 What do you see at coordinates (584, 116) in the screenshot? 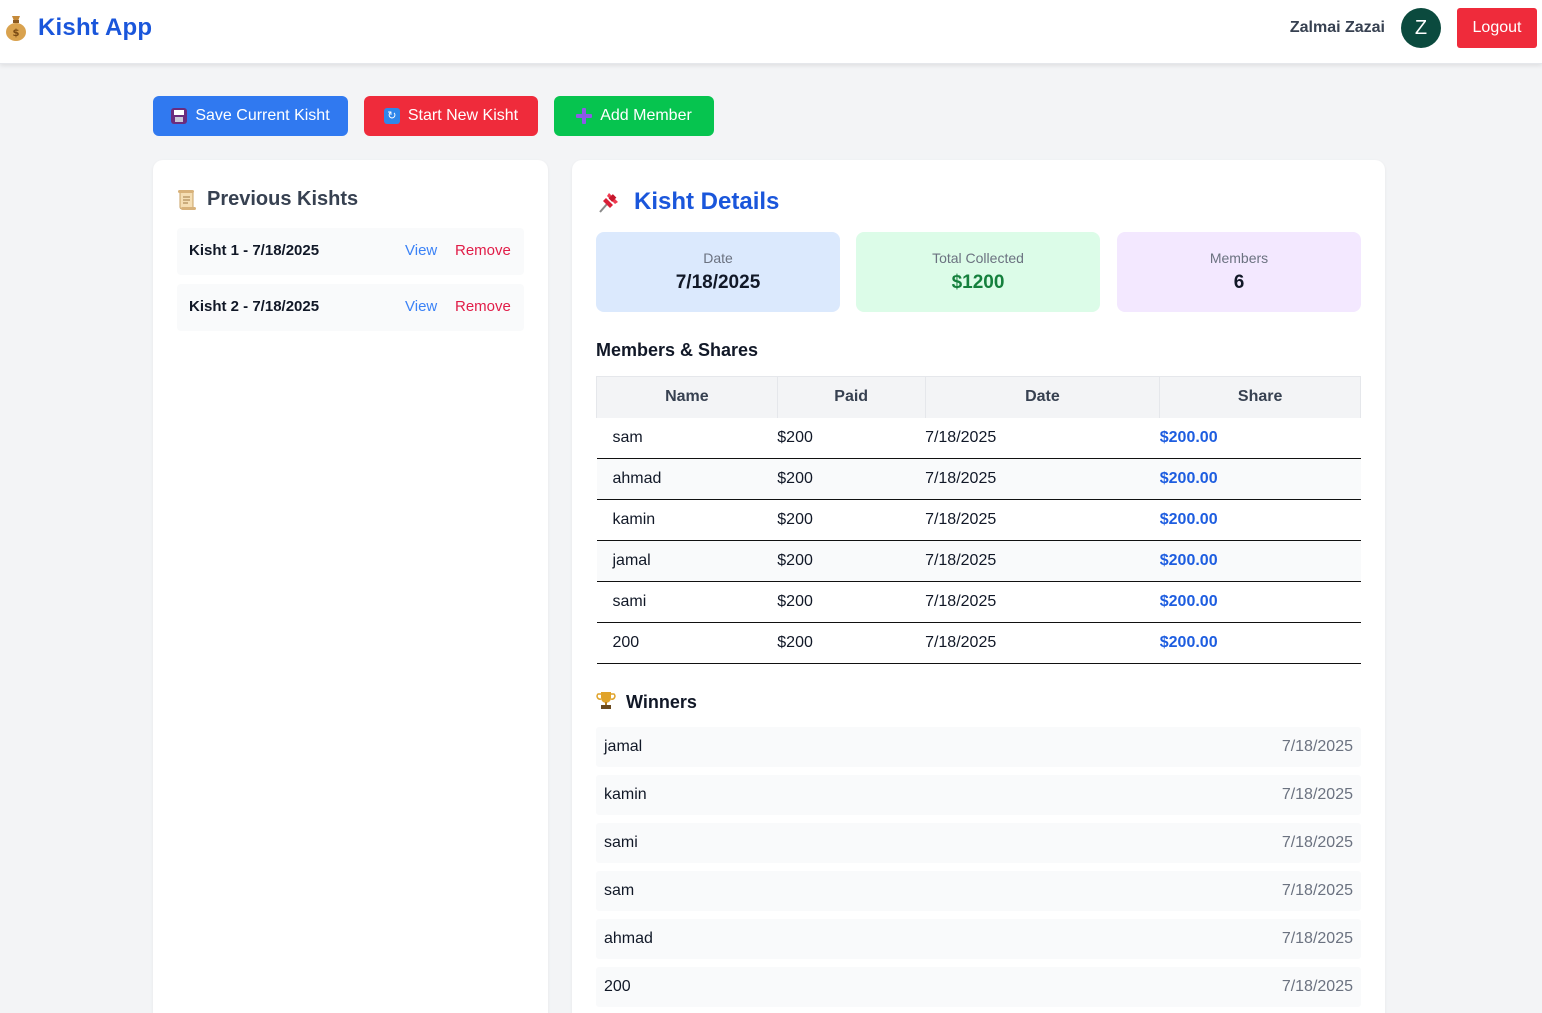
I see `plus-icon` at bounding box center [584, 116].